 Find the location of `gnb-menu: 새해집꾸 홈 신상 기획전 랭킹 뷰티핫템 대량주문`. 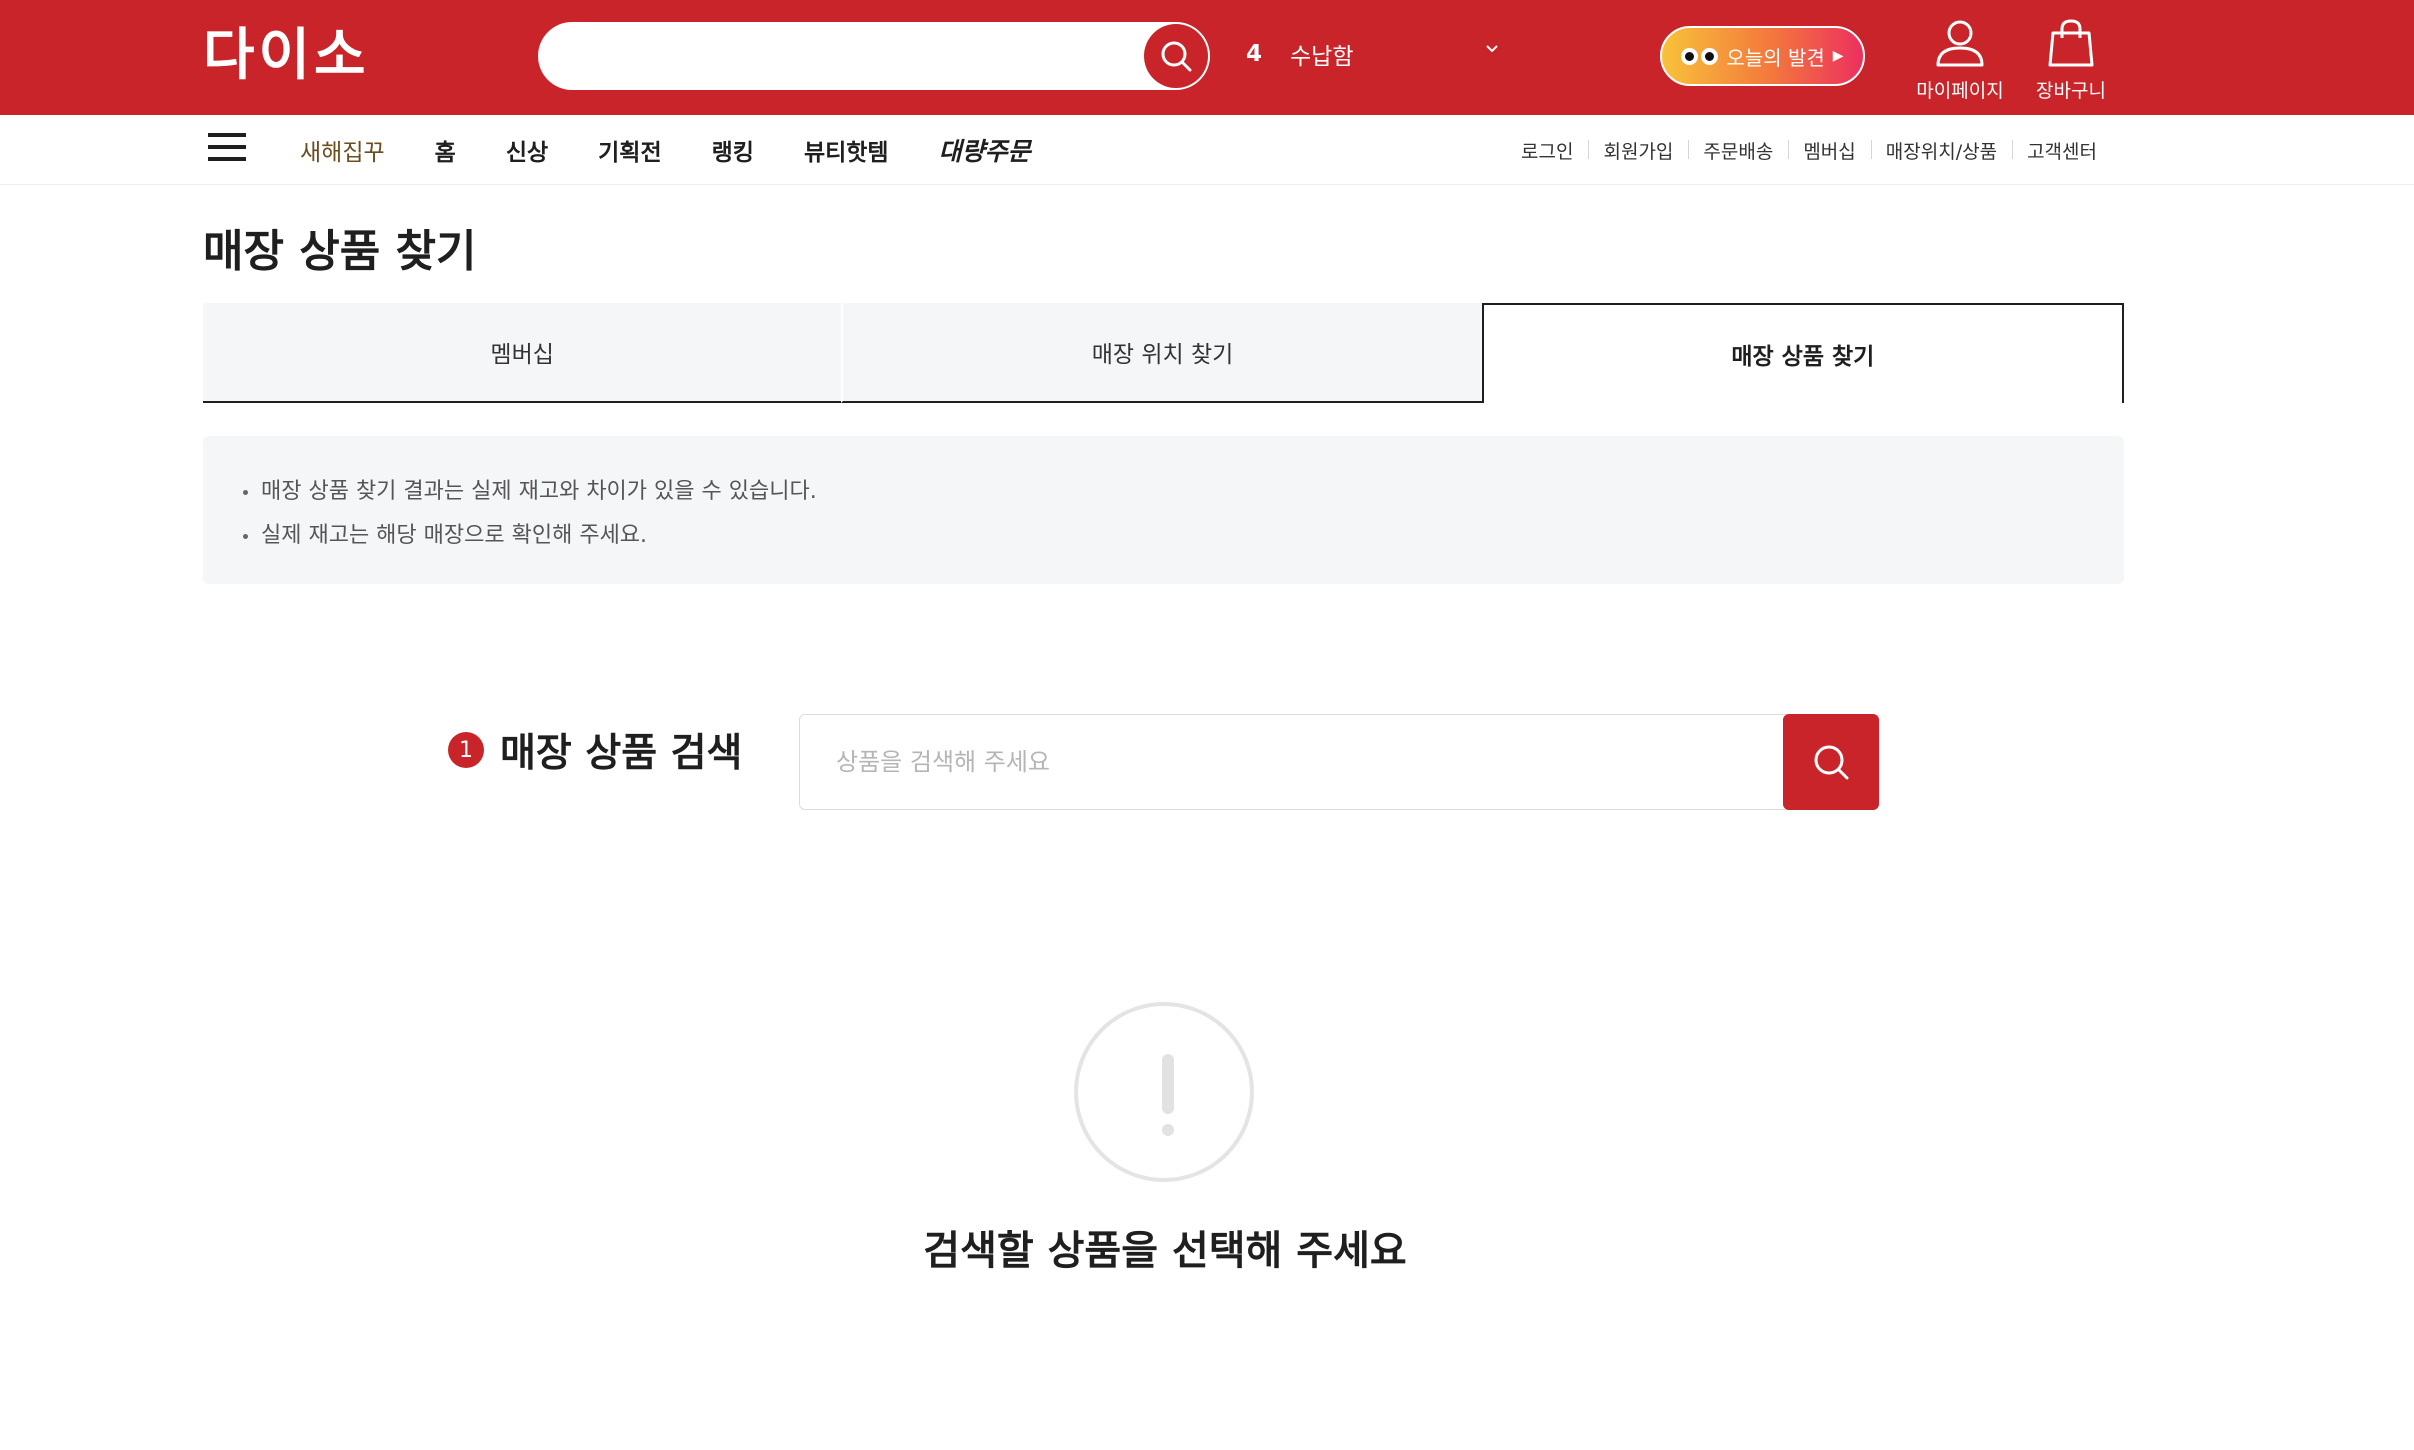

gnb-menu: 새해집꾸 홈 신상 기획전 랭킹 뷰티핫템 대량주문 is located at coordinates (690, 150).